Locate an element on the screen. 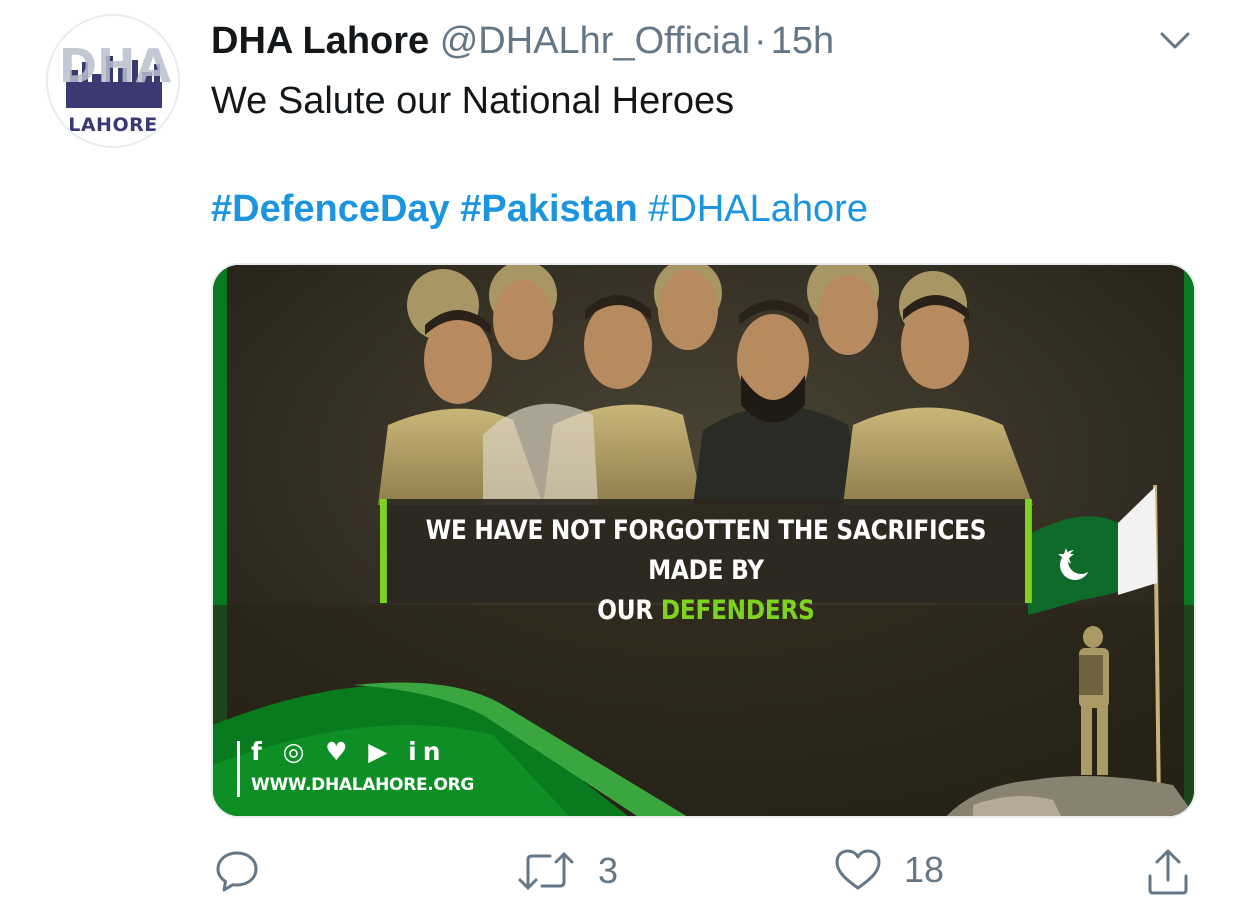 This screenshot has height=904, width=1242. logo-text: DHA is located at coordinates (115, 66).